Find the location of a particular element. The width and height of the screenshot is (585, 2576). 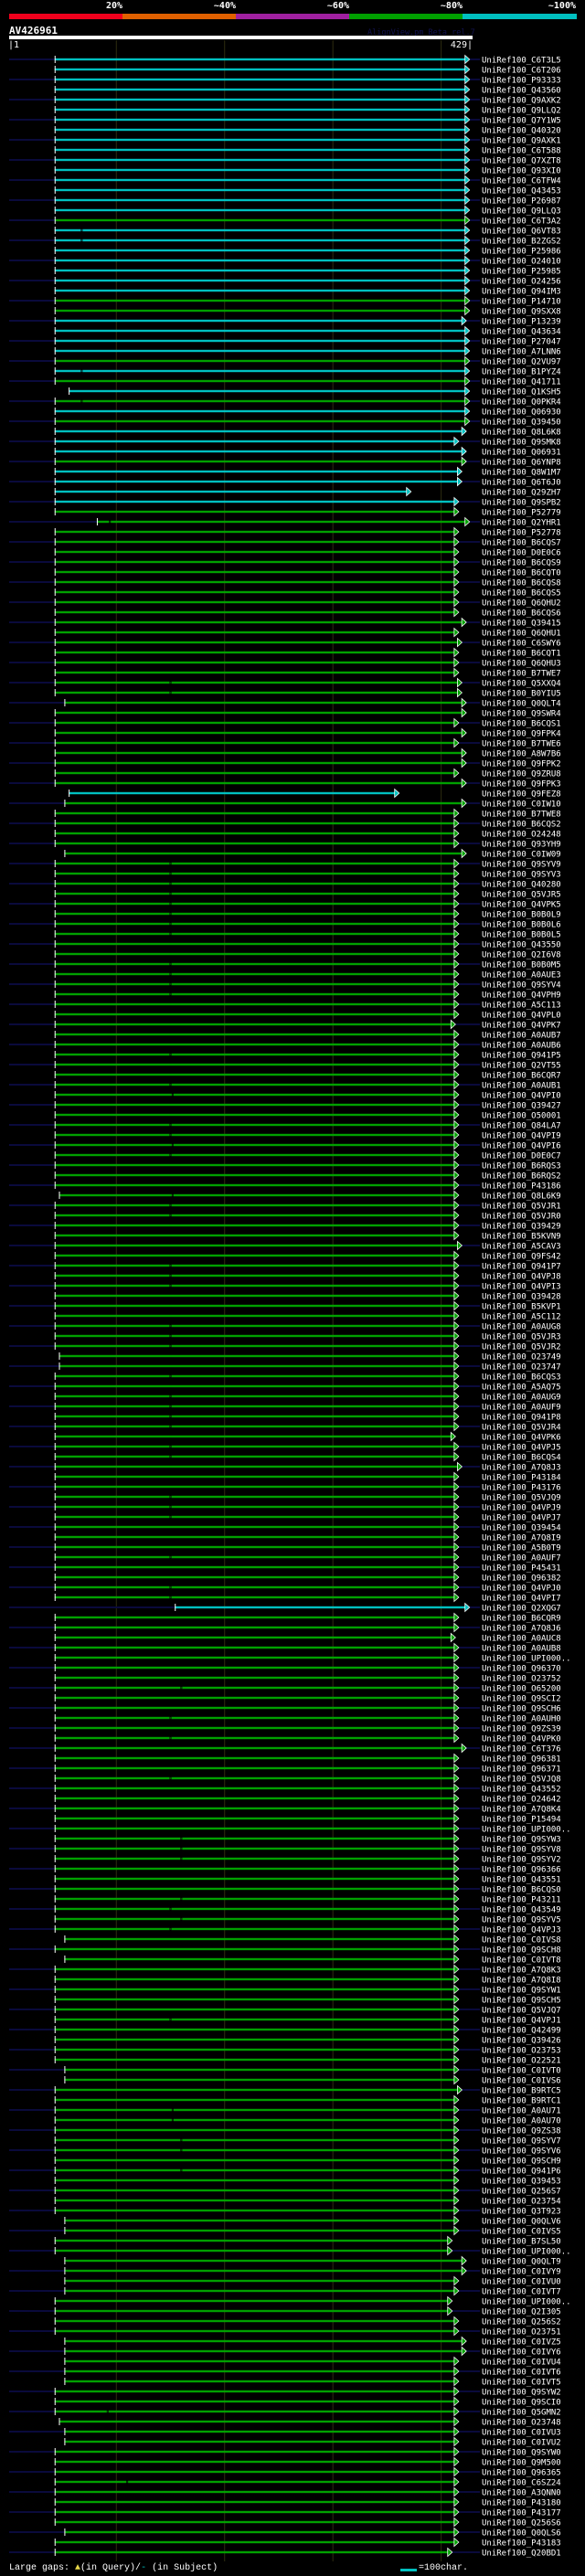

hit-label: UniRef100_Q9SYV5 is located at coordinates (521, 1920).